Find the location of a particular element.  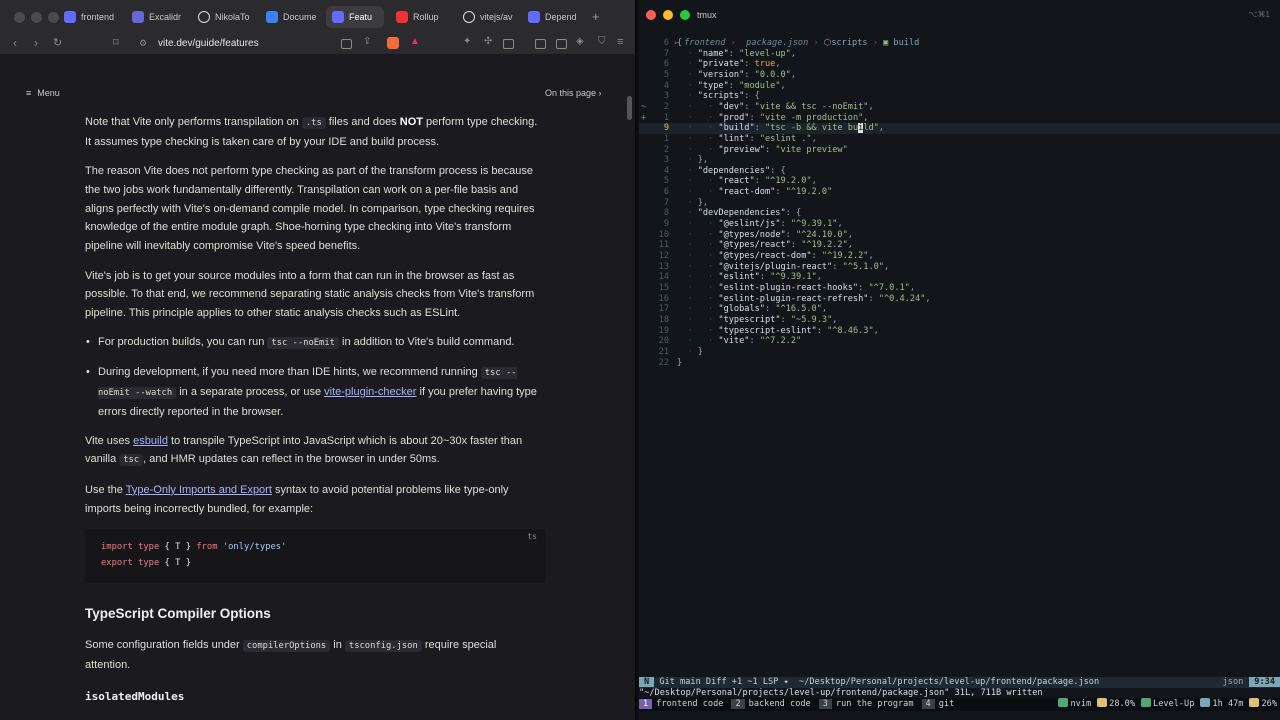

browser-tab: NikolaTo is located at coordinates (224, 17).